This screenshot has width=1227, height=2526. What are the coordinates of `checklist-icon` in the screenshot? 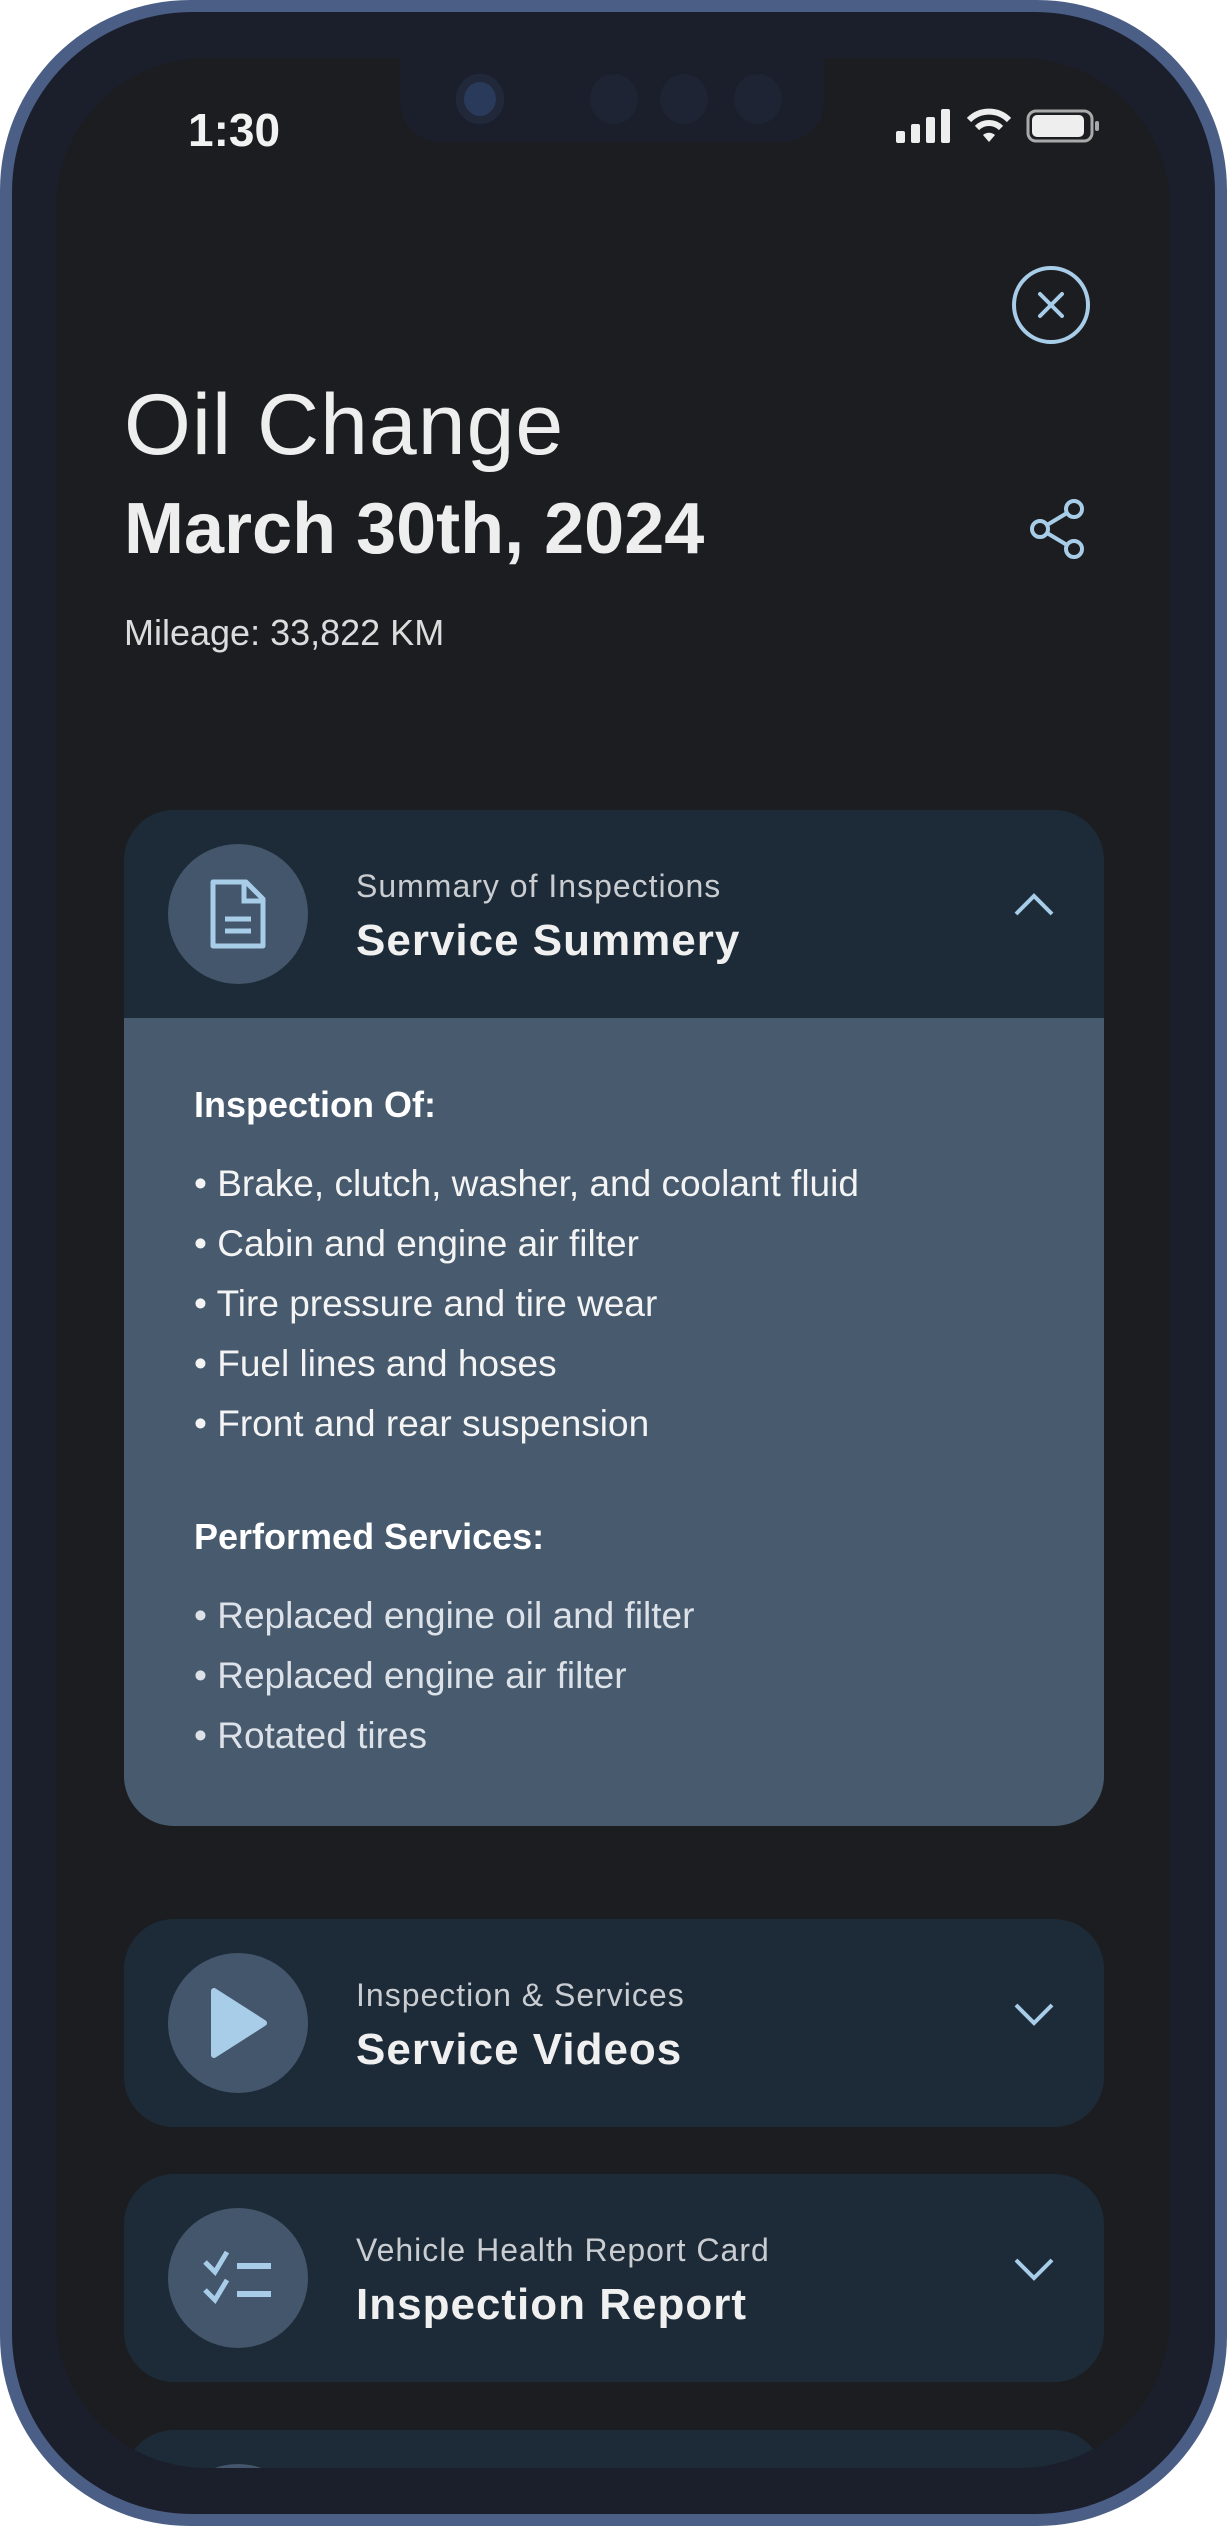 It's located at (237, 2277).